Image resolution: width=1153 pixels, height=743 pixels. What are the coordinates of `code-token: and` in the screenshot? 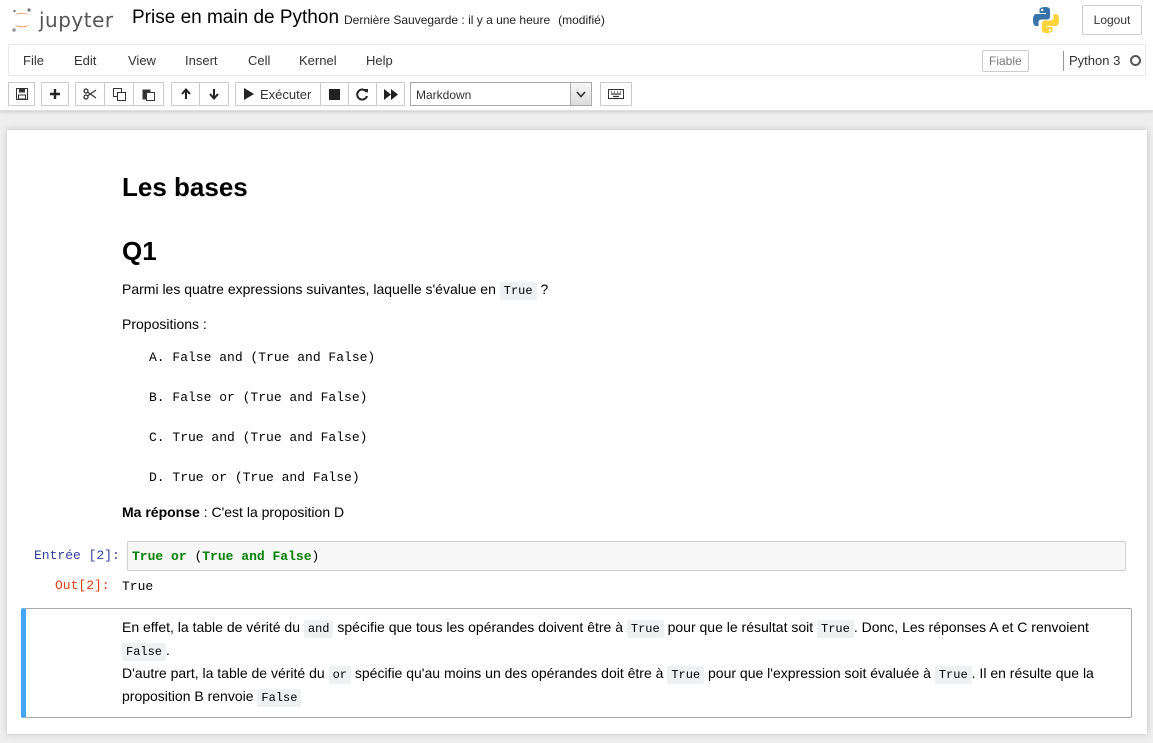 It's located at (253, 556).